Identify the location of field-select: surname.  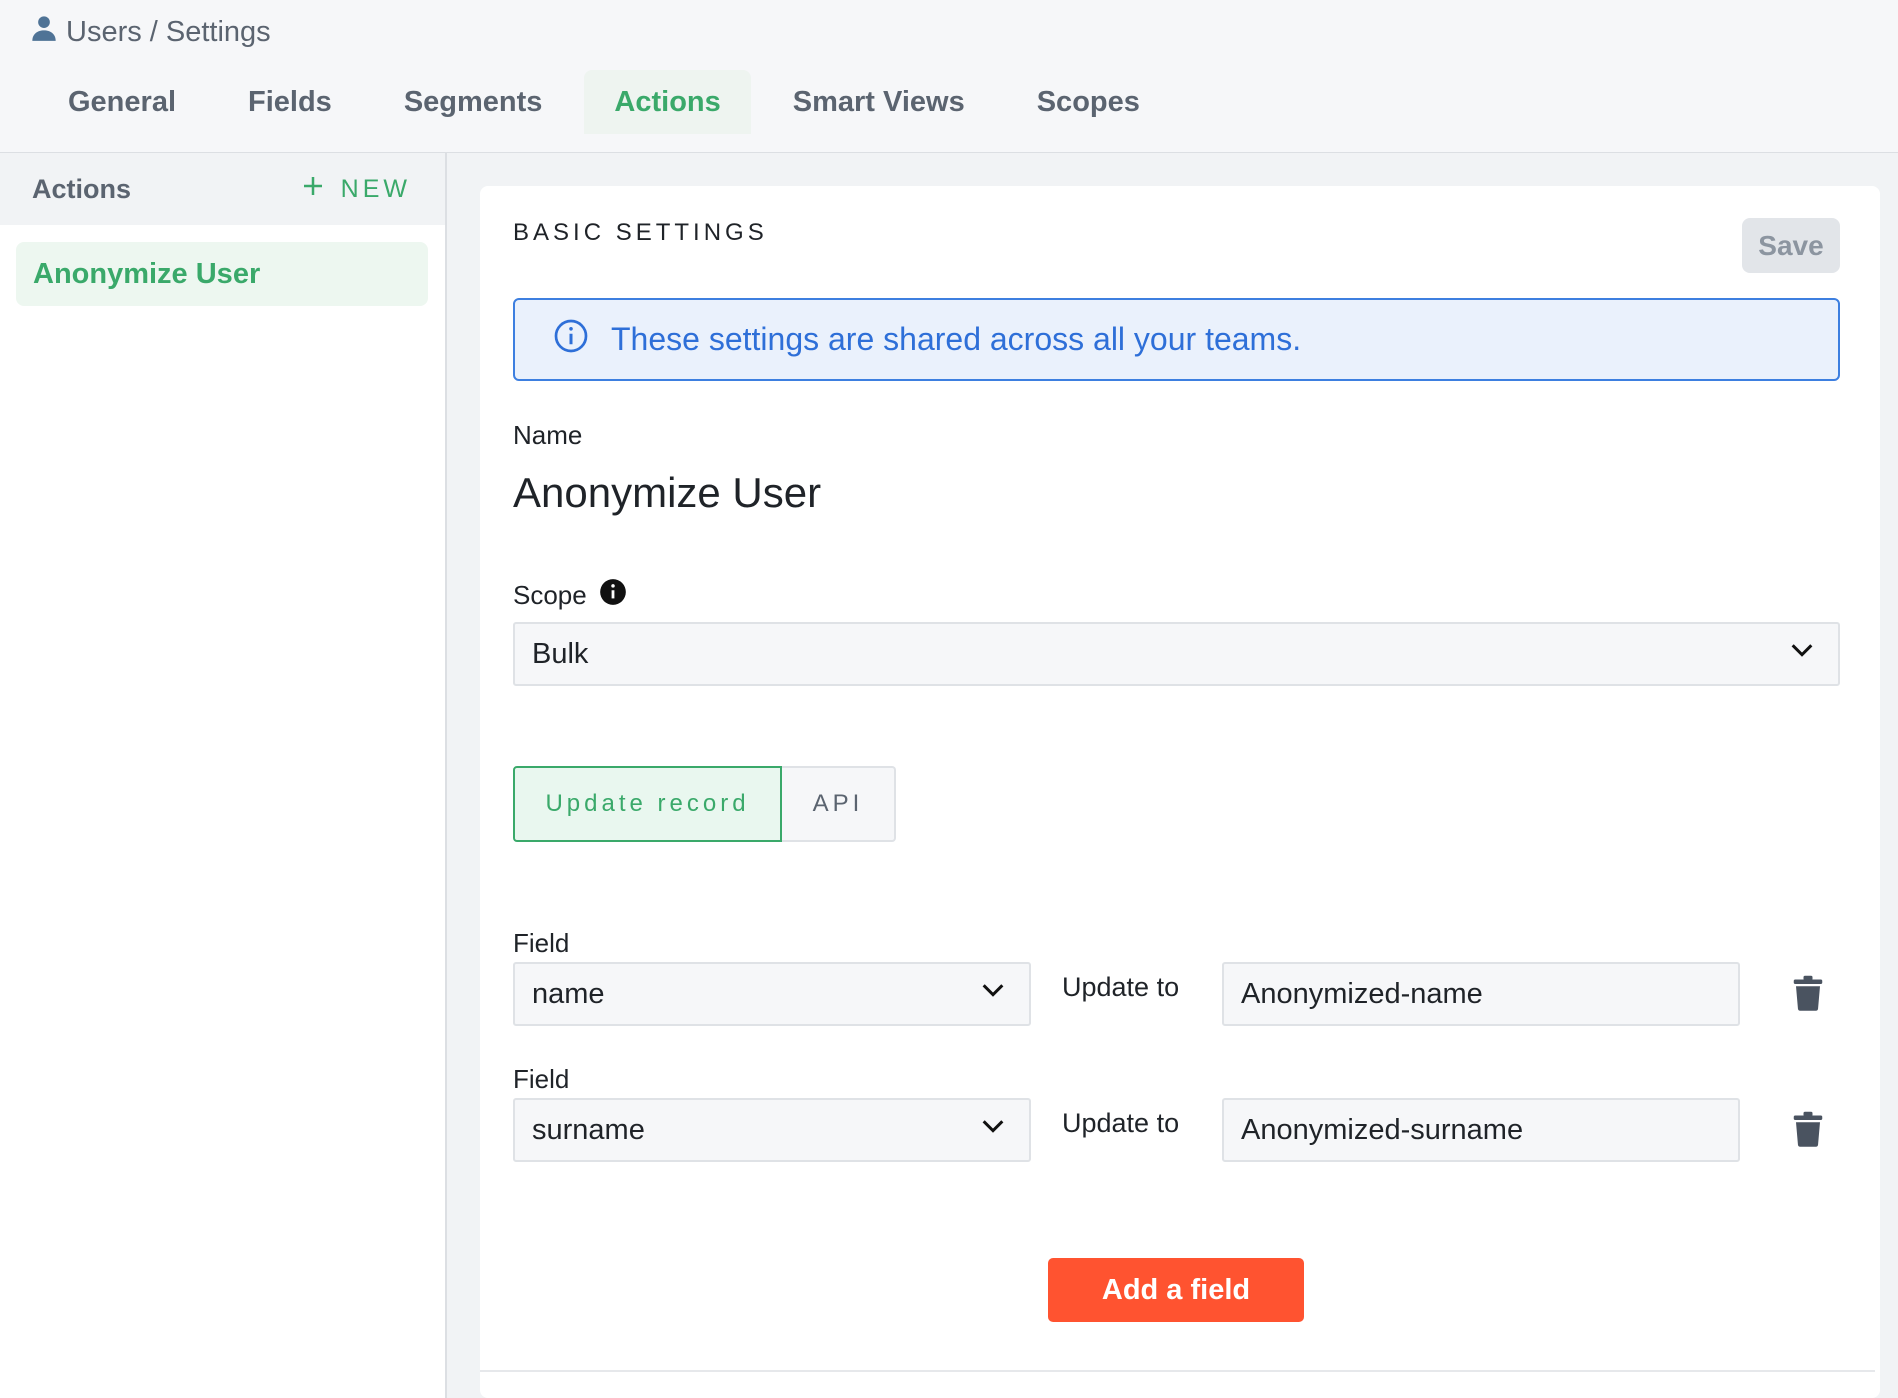
(772, 1130).